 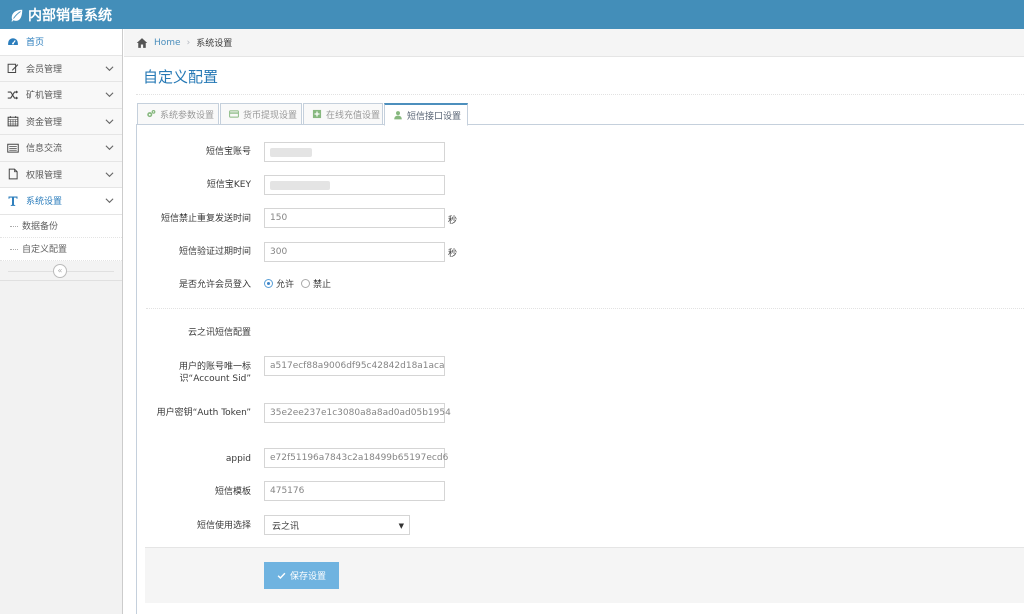 I want to click on settings-tabs: 系统参数设置 货币提现设置 在线充值设置 短信接口设置, so click(x=580, y=114).